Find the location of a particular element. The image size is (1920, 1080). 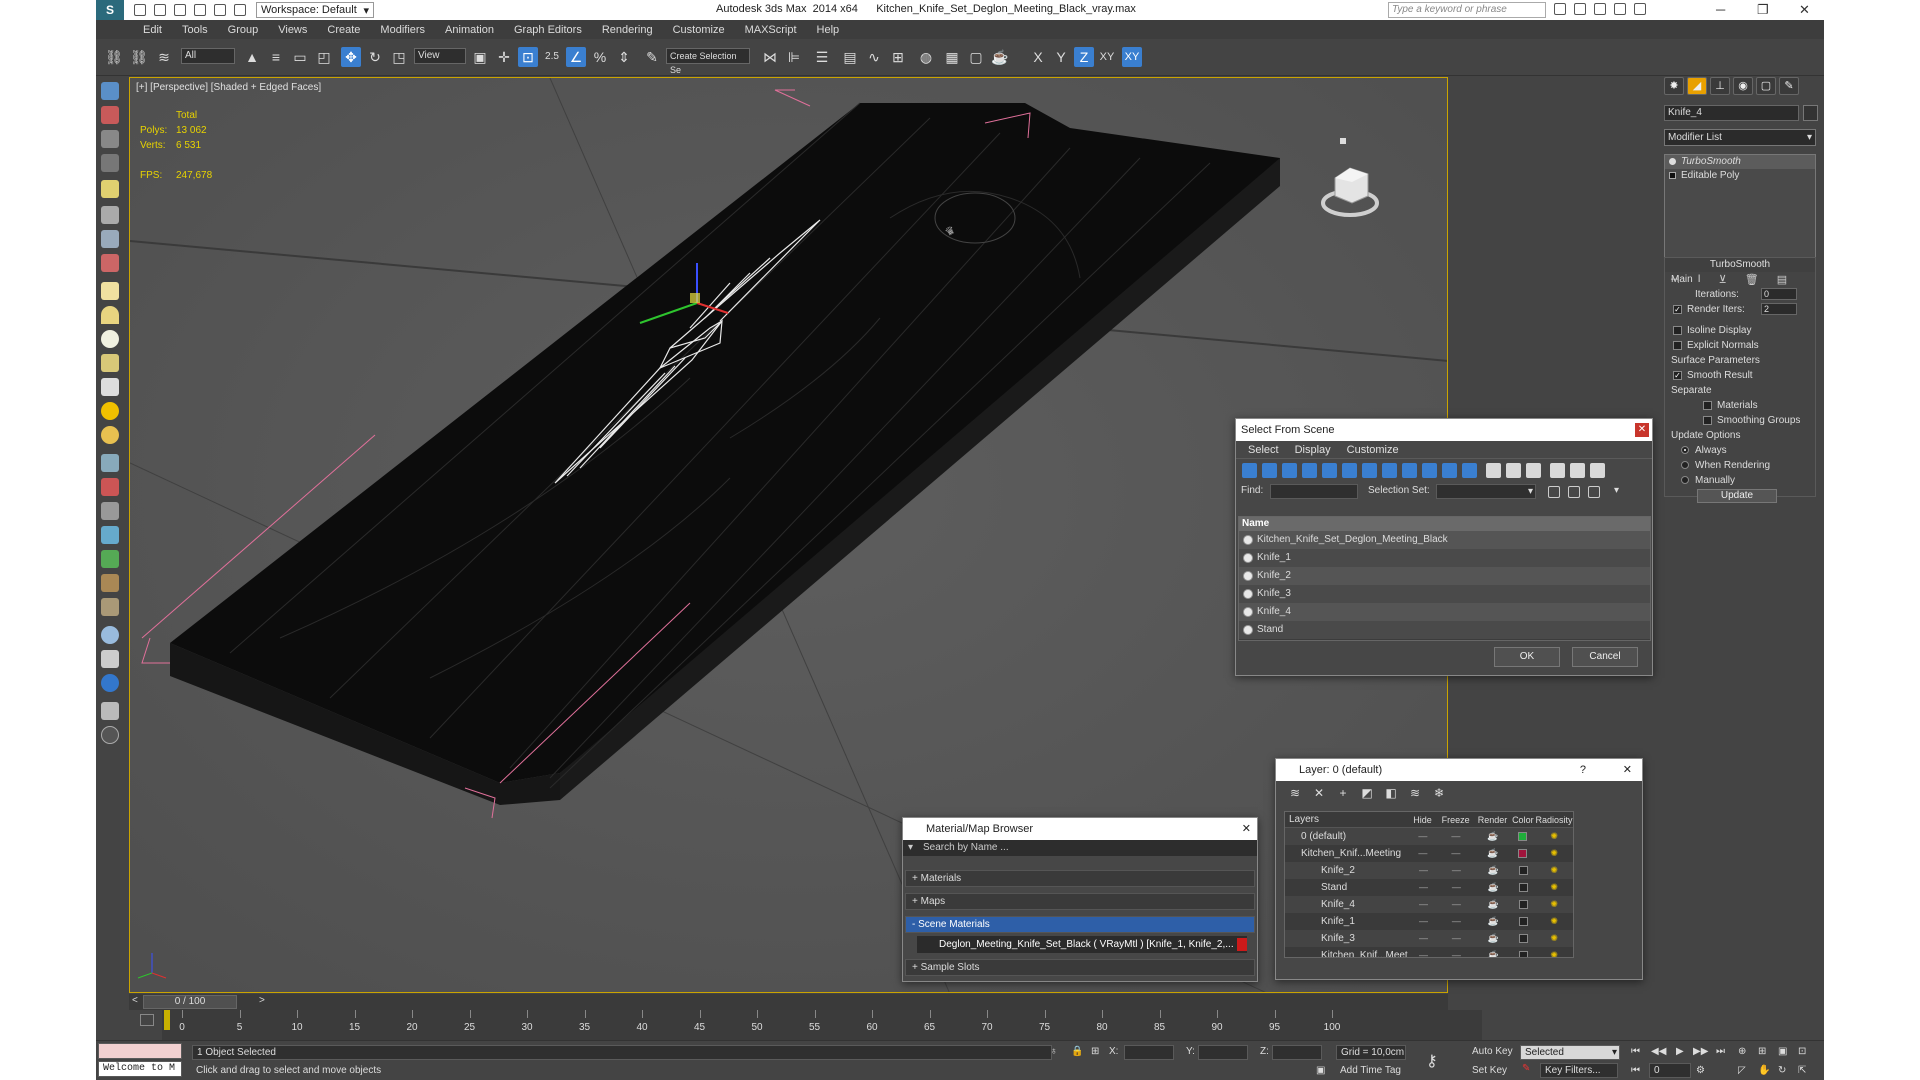

select-by-name-icon: ≡ is located at coordinates (276, 57).